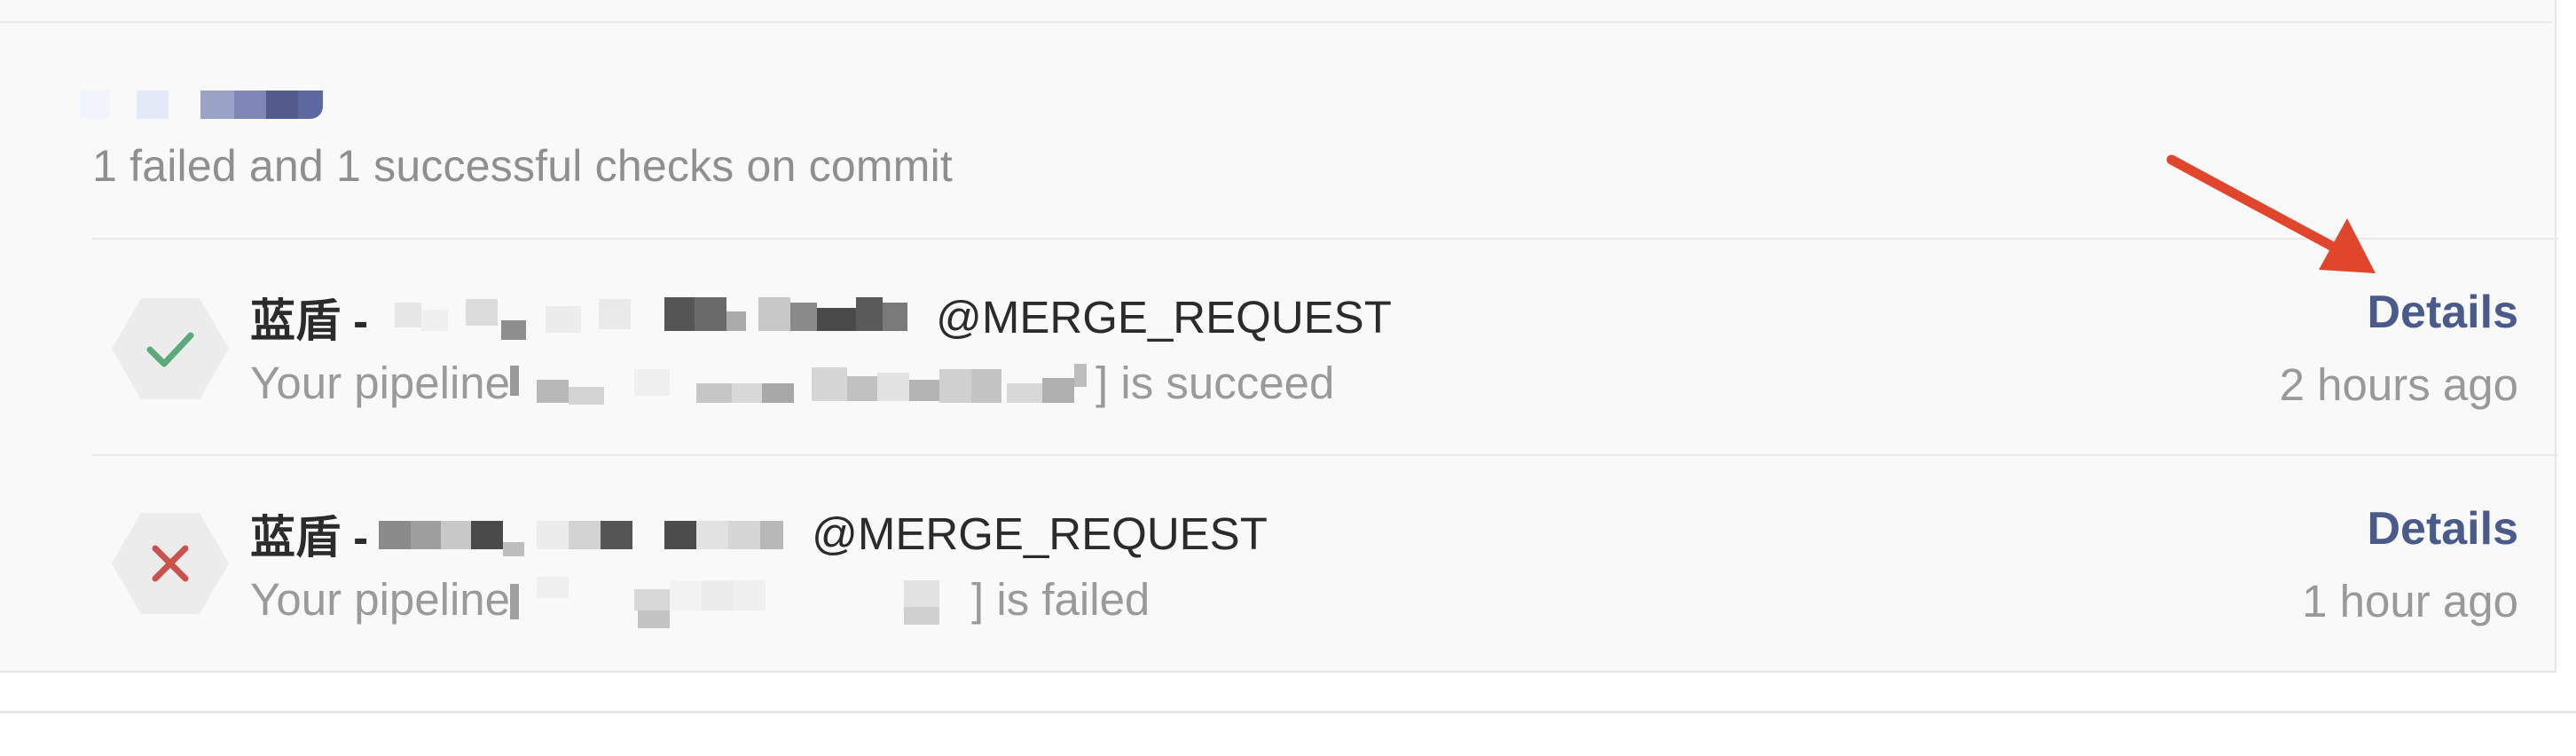  I want to click on row-divider, so click(1325, 455).